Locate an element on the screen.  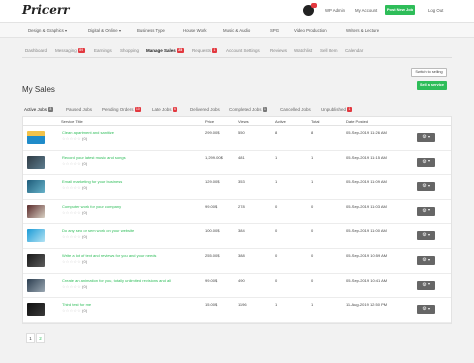
category-spg: SPG is located at coordinates (274, 30).